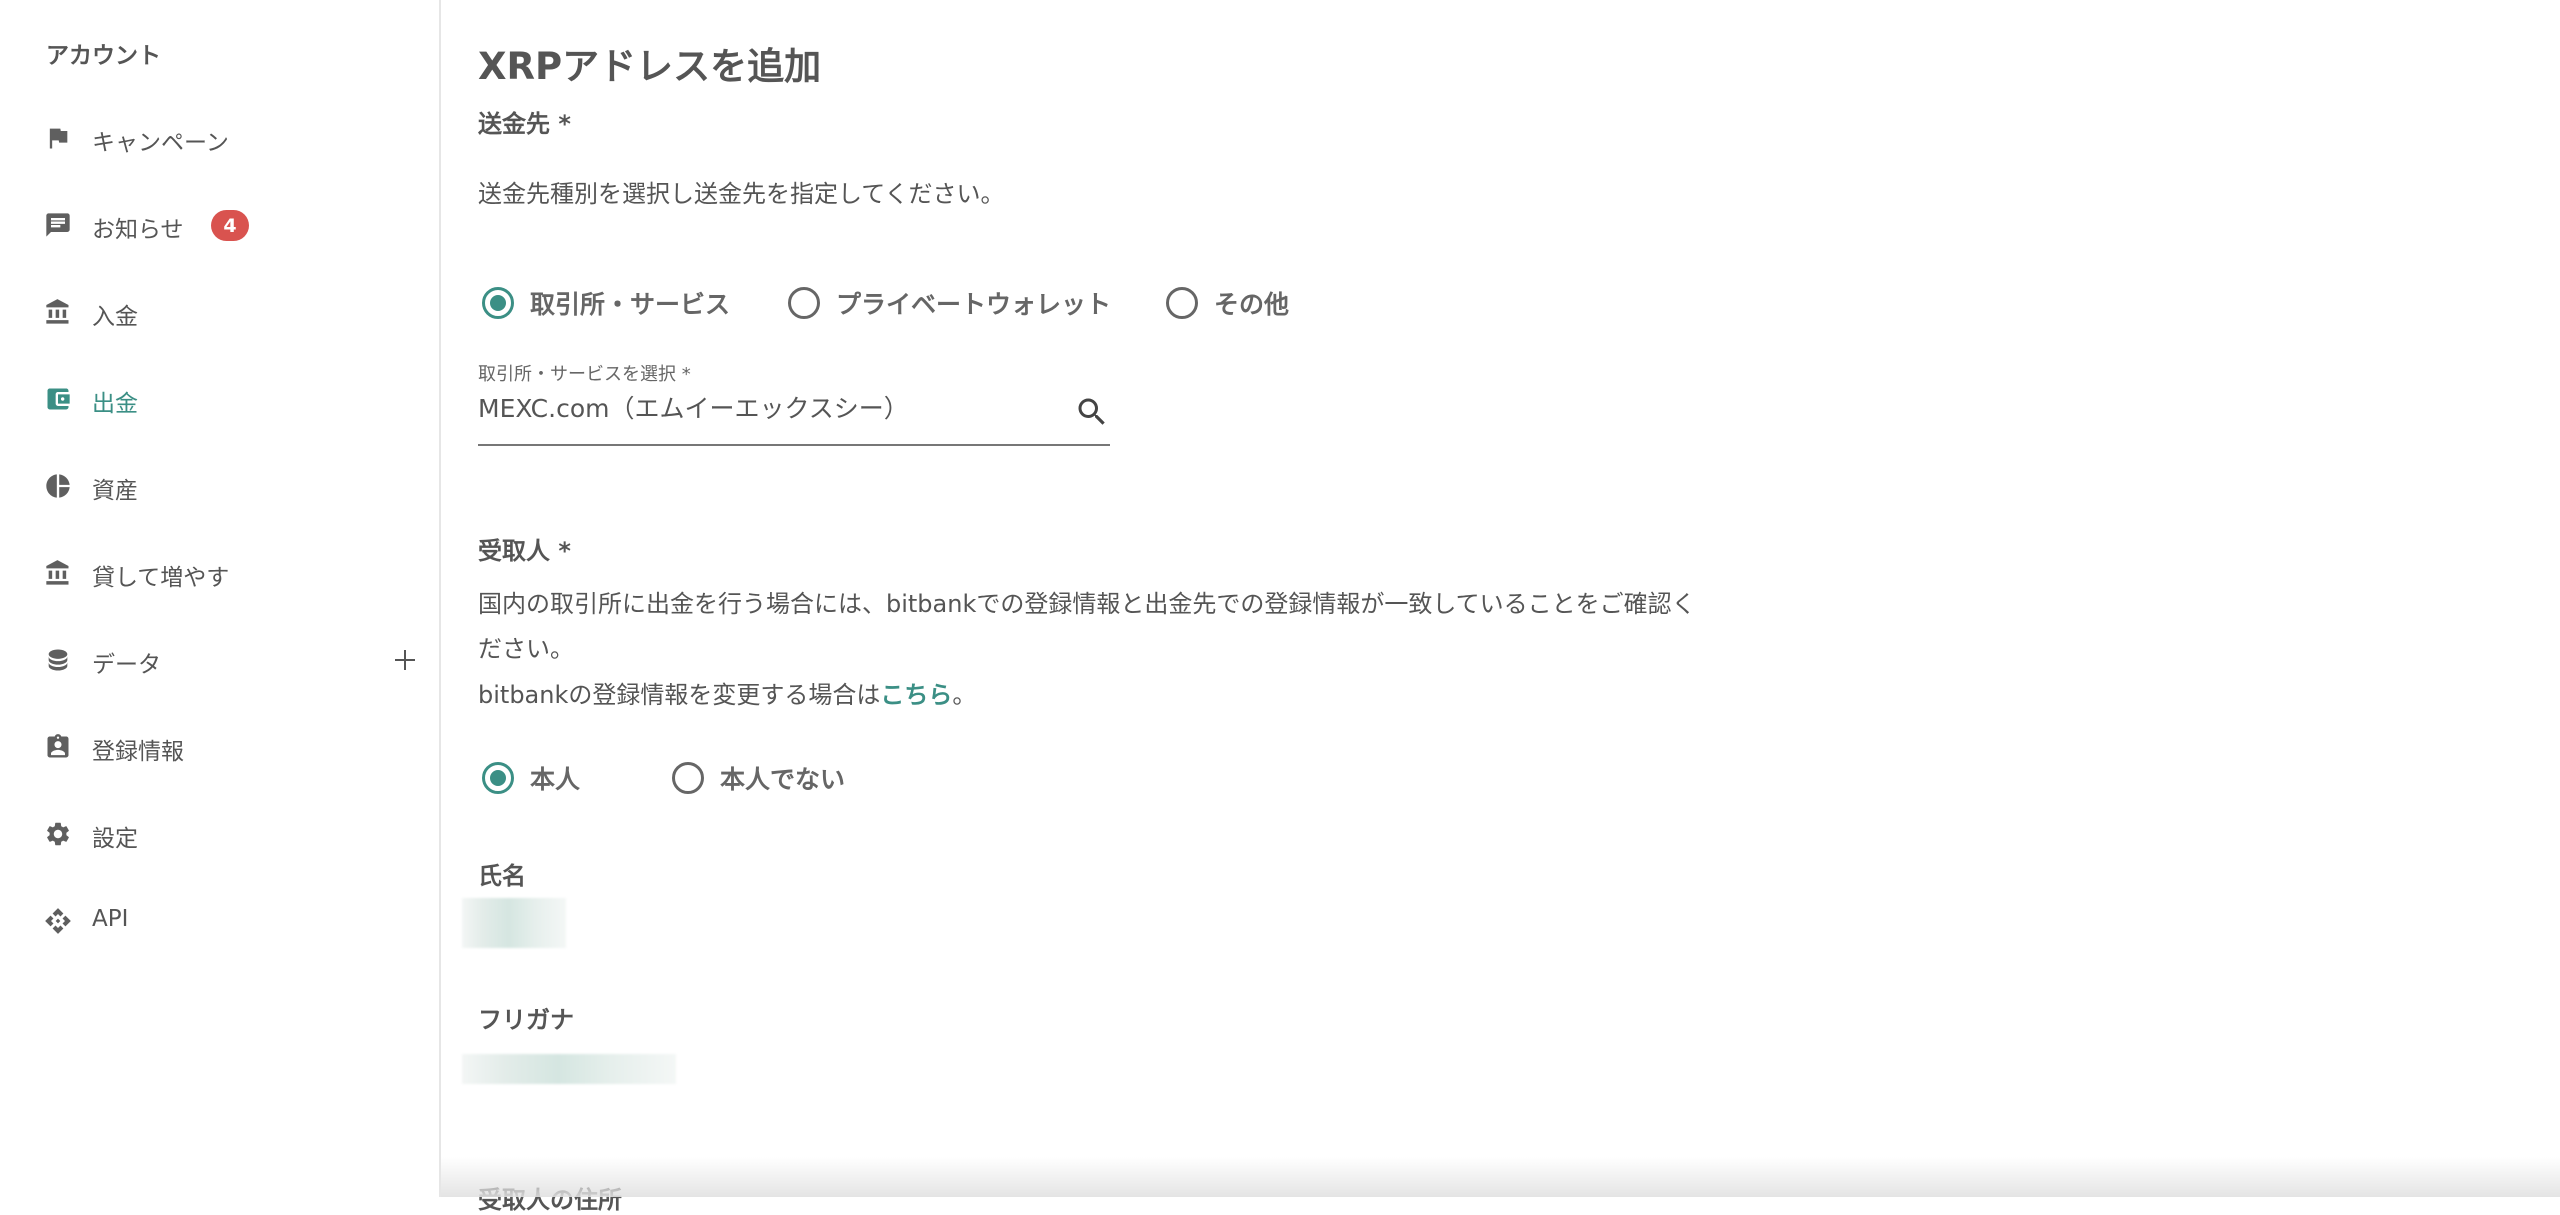 The height and width of the screenshot is (1215, 2560). Describe the element at coordinates (160, 140) in the screenshot. I see `sidebar-item-label: キャンペーン` at that location.